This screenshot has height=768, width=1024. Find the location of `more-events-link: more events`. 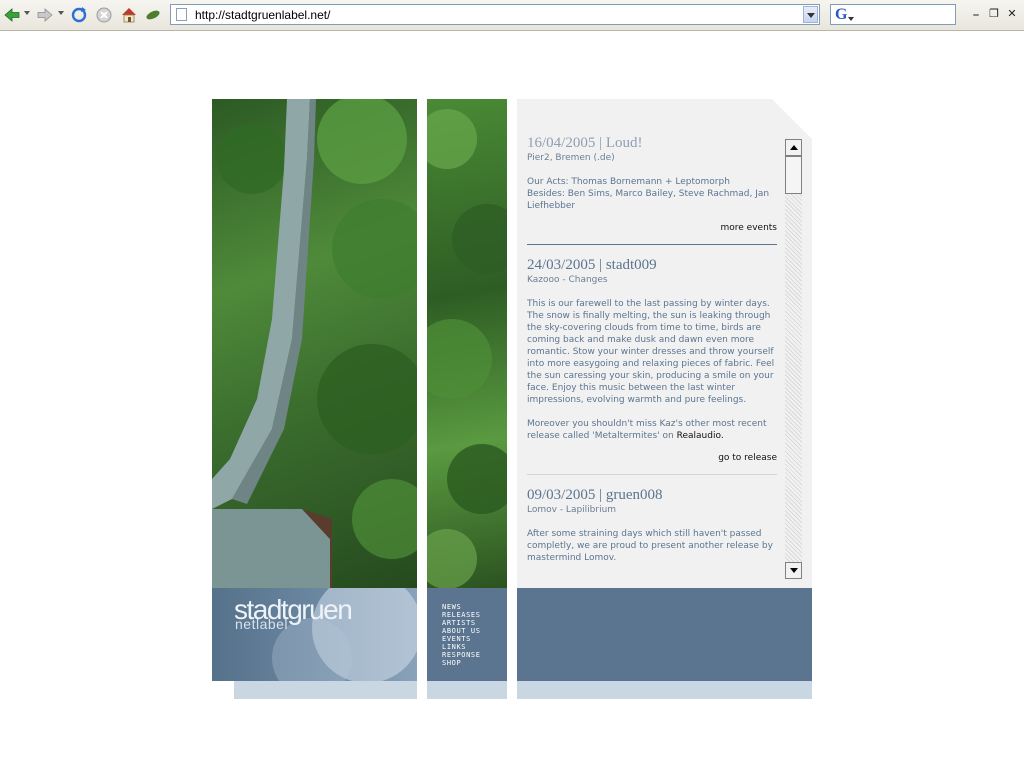

more-events-link: more events is located at coordinates (652, 228).